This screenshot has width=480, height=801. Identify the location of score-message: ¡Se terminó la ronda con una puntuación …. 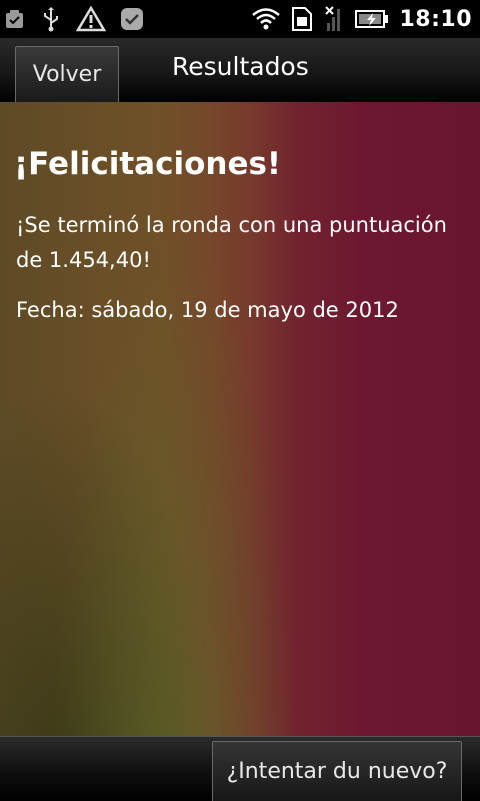
(231, 242).